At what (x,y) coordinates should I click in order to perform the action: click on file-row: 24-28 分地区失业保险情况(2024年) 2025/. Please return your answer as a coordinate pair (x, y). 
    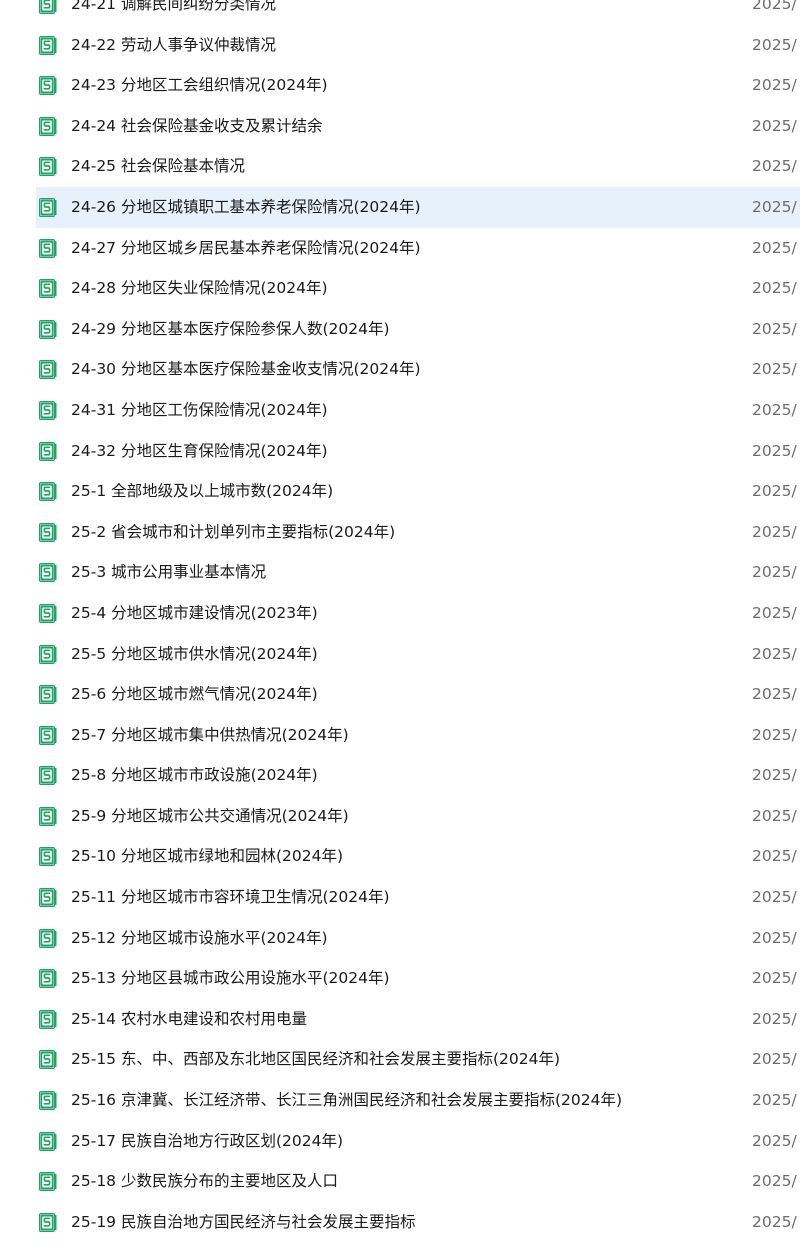
    Looking at the image, I should click on (400, 288).